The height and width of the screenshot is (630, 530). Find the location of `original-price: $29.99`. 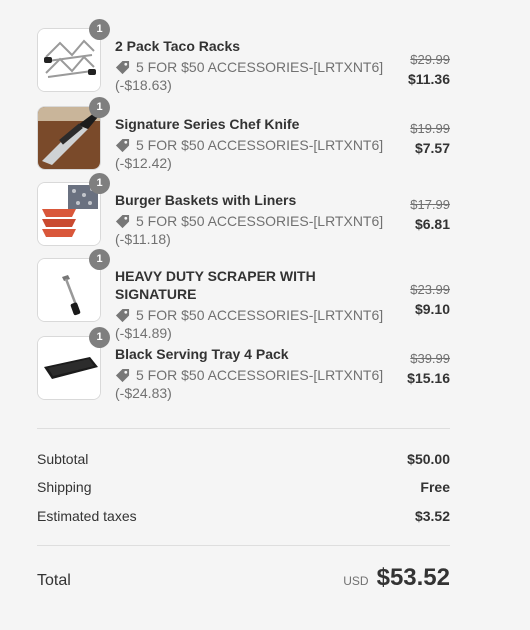

original-price: $29.99 is located at coordinates (430, 59).